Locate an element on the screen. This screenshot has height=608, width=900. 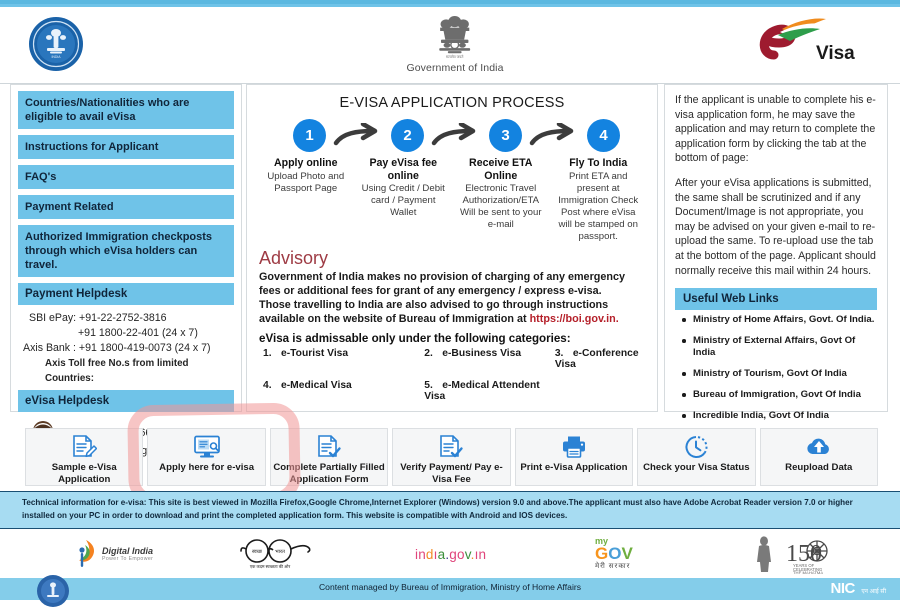
apply-here-for-evisa-button: Apply here for e-visa is located at coordinates (206, 457).